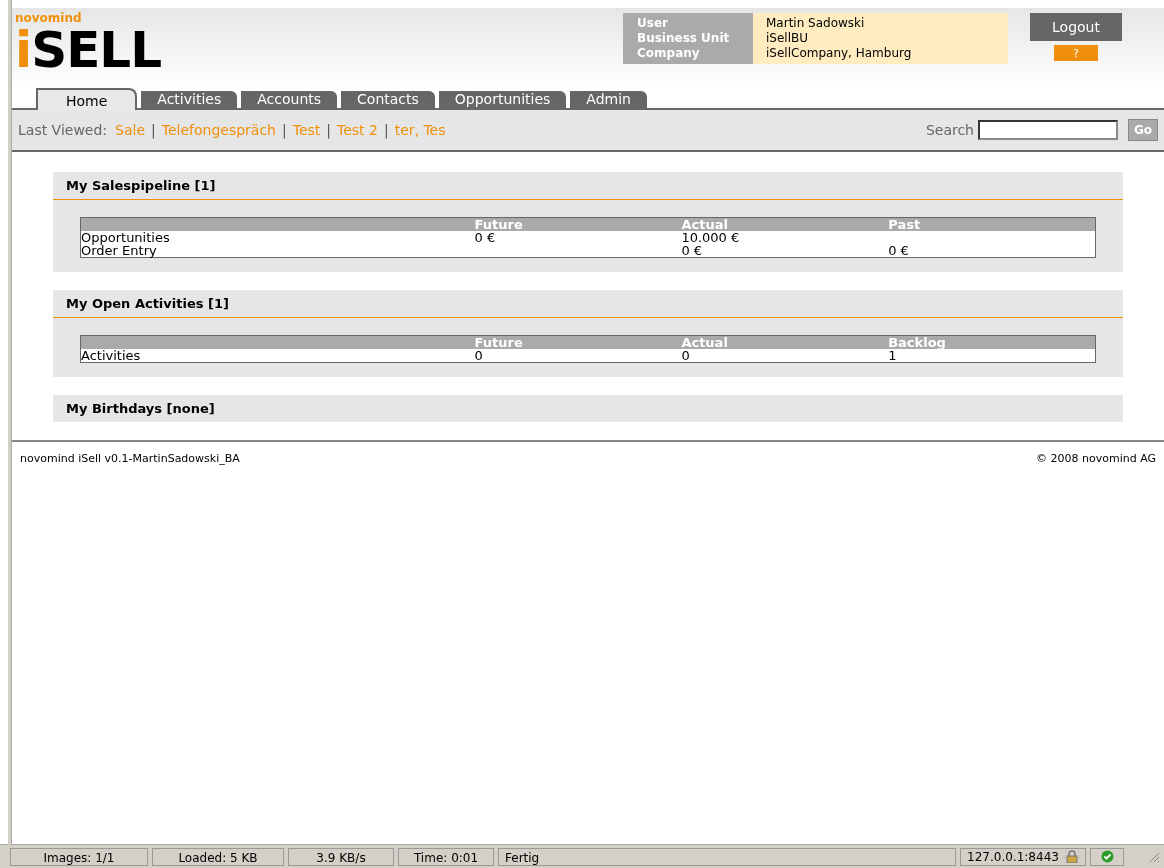 The width and height of the screenshot is (1164, 868). Describe the element at coordinates (1096, 458) in the screenshot. I see `copyright-text: © 2008 novomind AG` at that location.